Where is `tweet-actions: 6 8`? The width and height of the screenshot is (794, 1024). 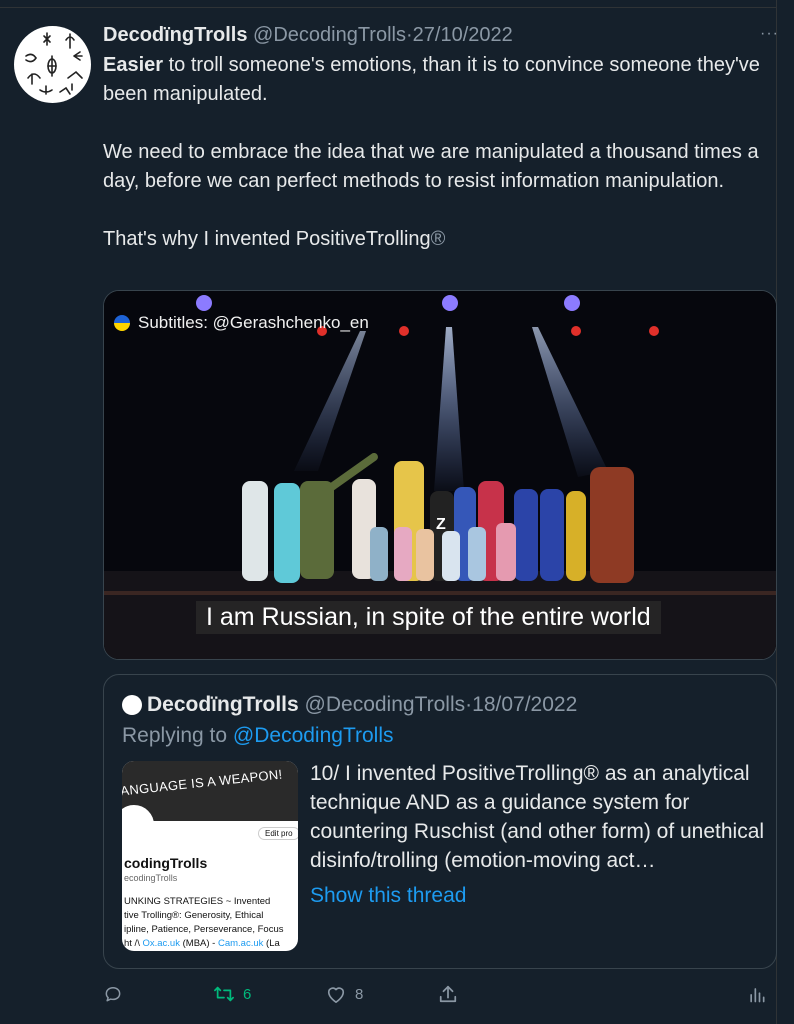 tweet-actions: 6 8 is located at coordinates (438, 996).